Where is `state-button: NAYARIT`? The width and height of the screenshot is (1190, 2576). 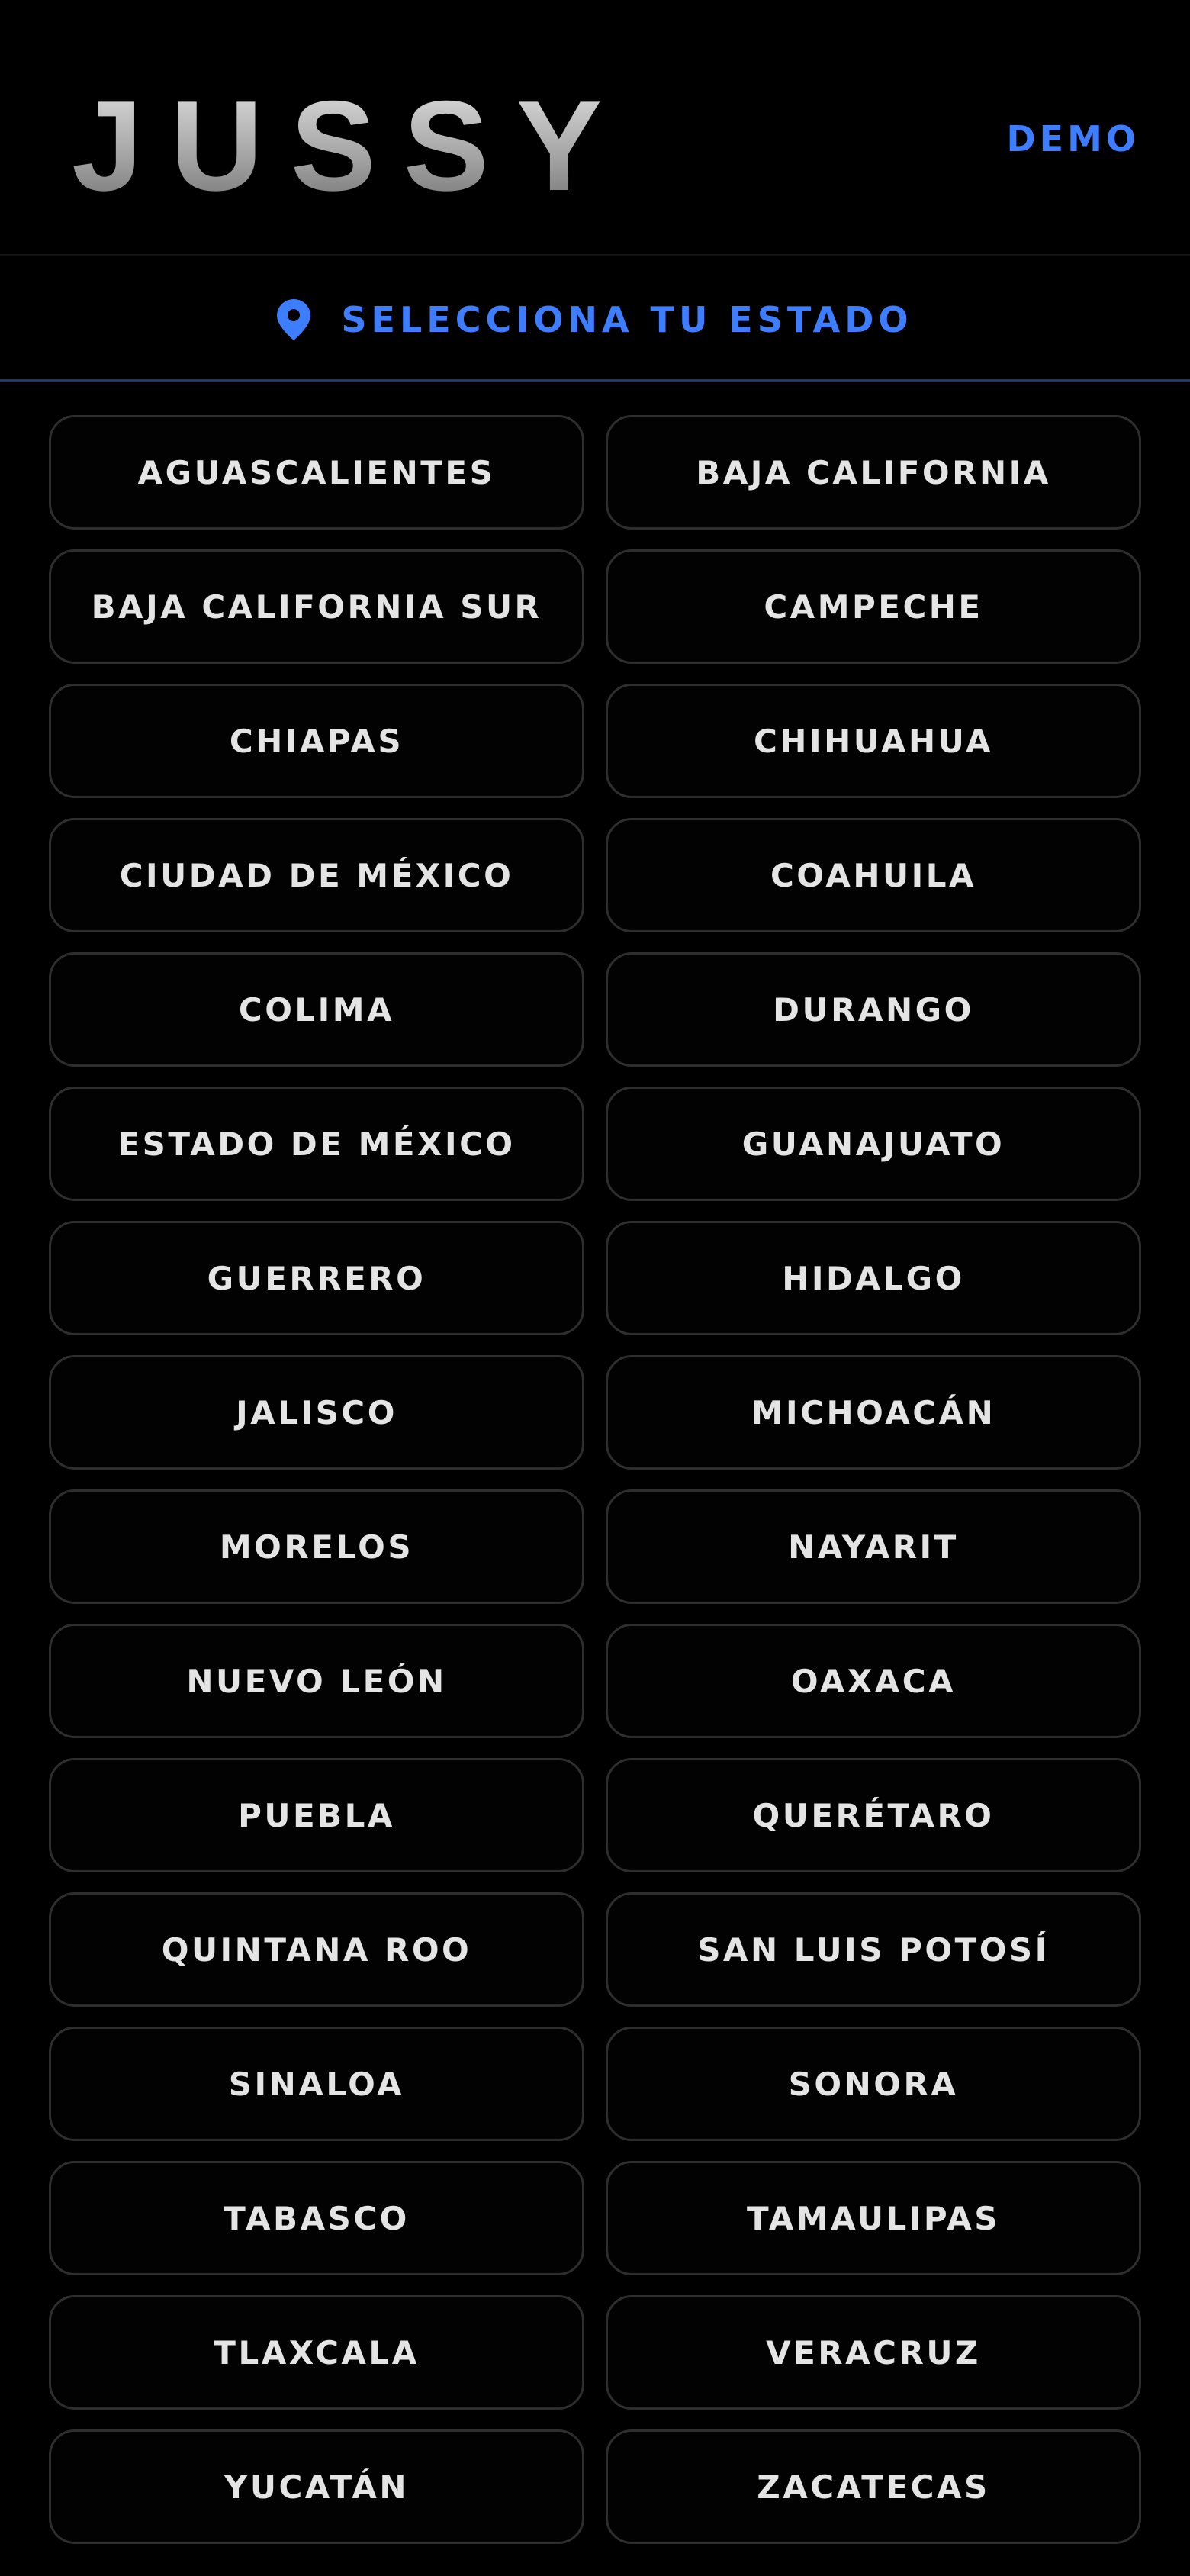 state-button: NAYARIT is located at coordinates (873, 1546).